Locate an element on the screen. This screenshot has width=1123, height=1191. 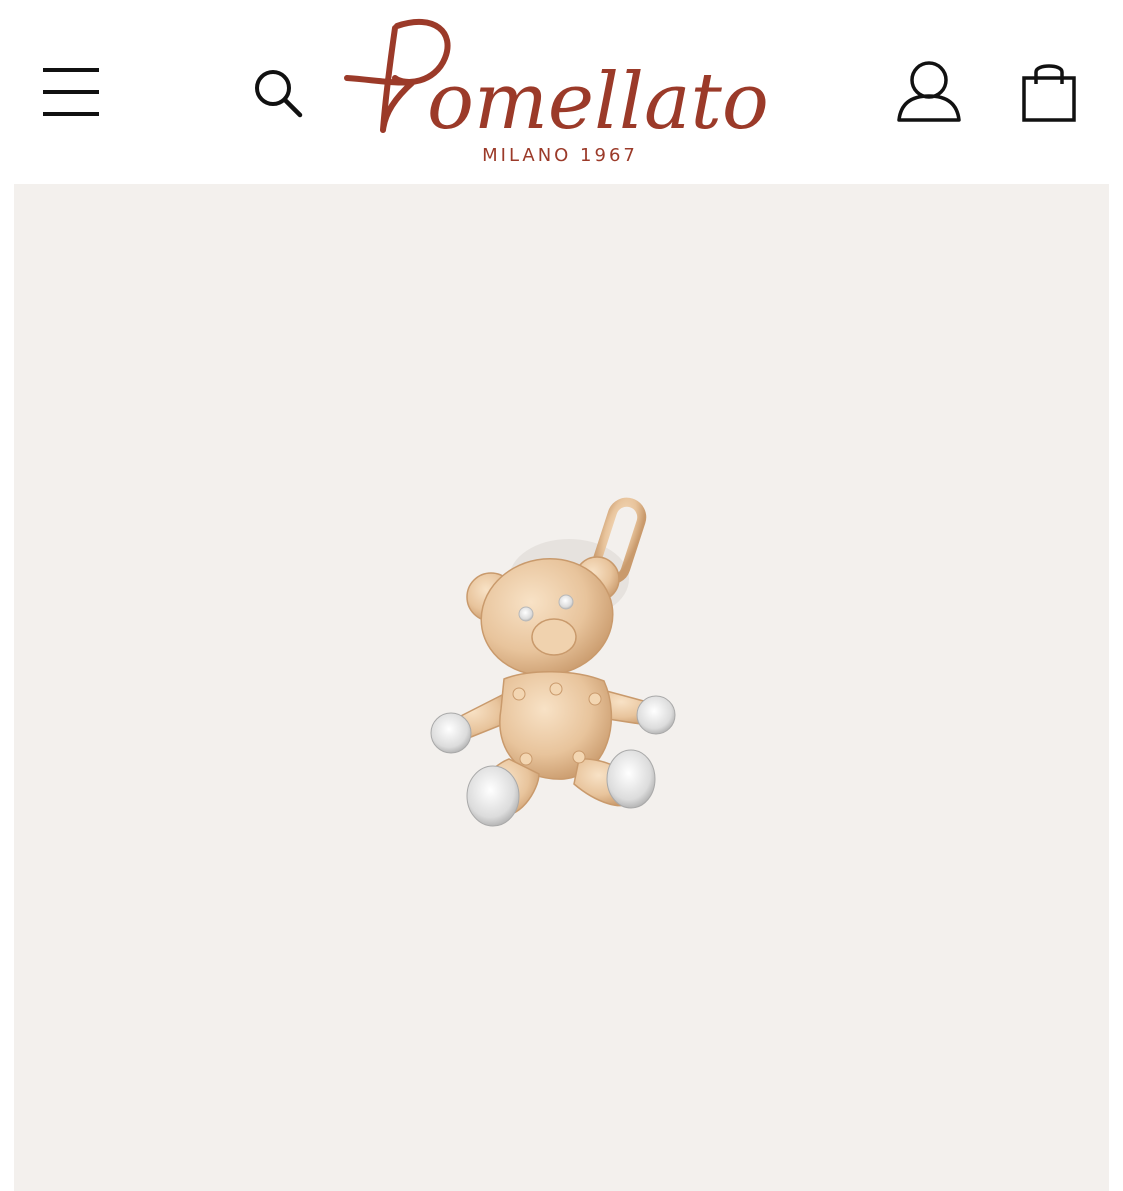
svg-text: omellato is located at coordinates (598, 102).